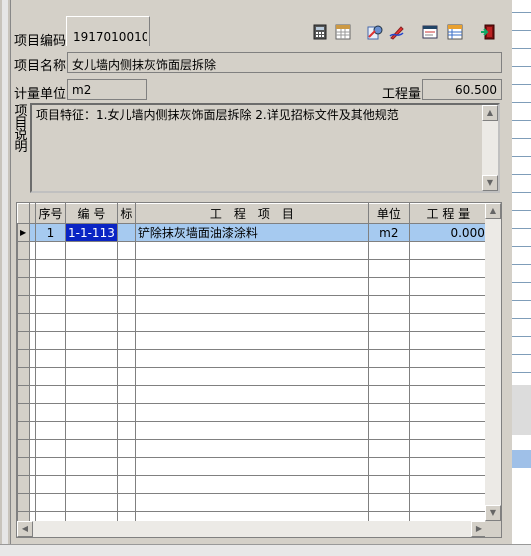  I want to click on exit-door-icon, so click(488, 32).